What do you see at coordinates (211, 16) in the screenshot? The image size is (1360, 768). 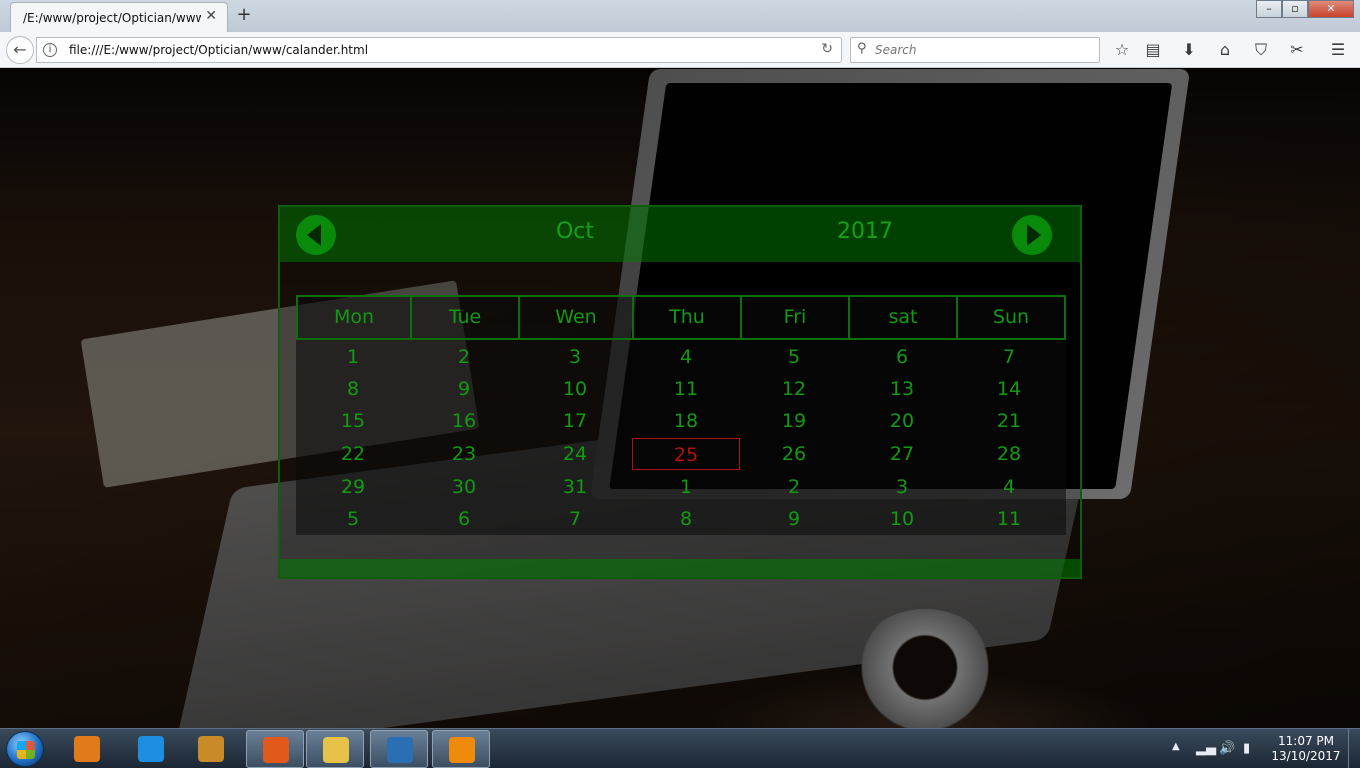 I see `tab-close-icon: ✕` at bounding box center [211, 16].